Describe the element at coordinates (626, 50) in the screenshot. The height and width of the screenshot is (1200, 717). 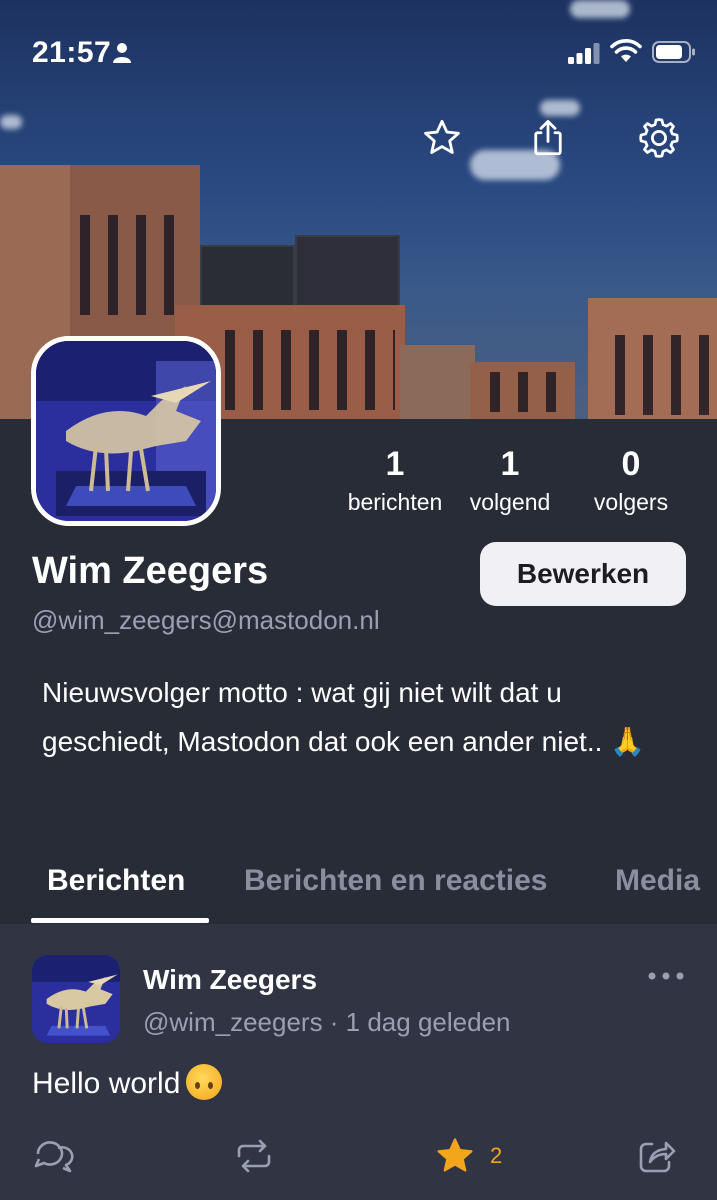
I see `wifi-icon` at that location.